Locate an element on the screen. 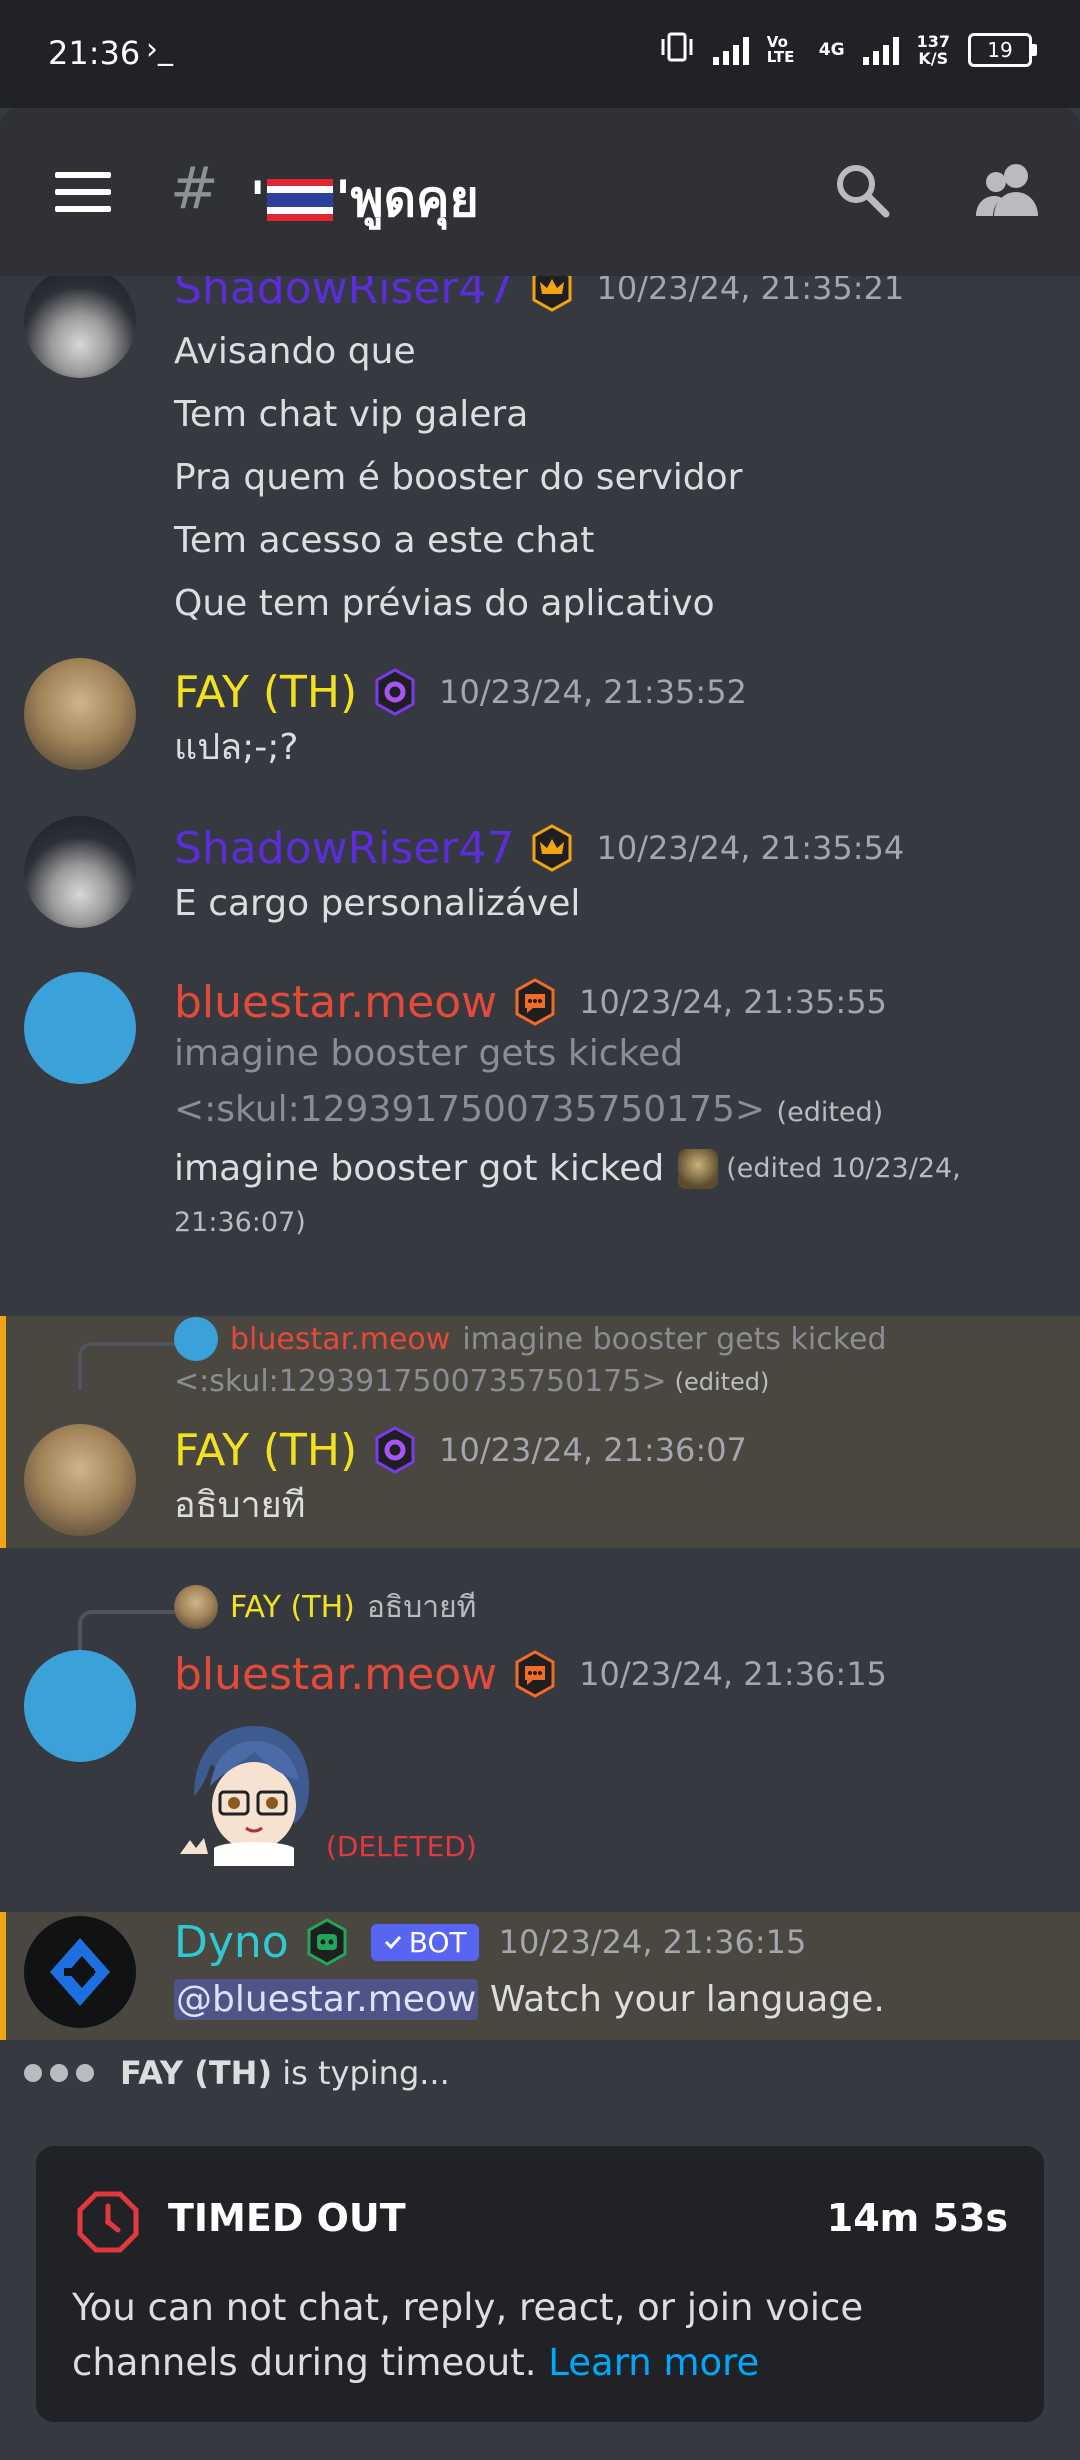 This screenshot has height=2460, width=1080. battery-icon: 19 is located at coordinates (1002, 49).